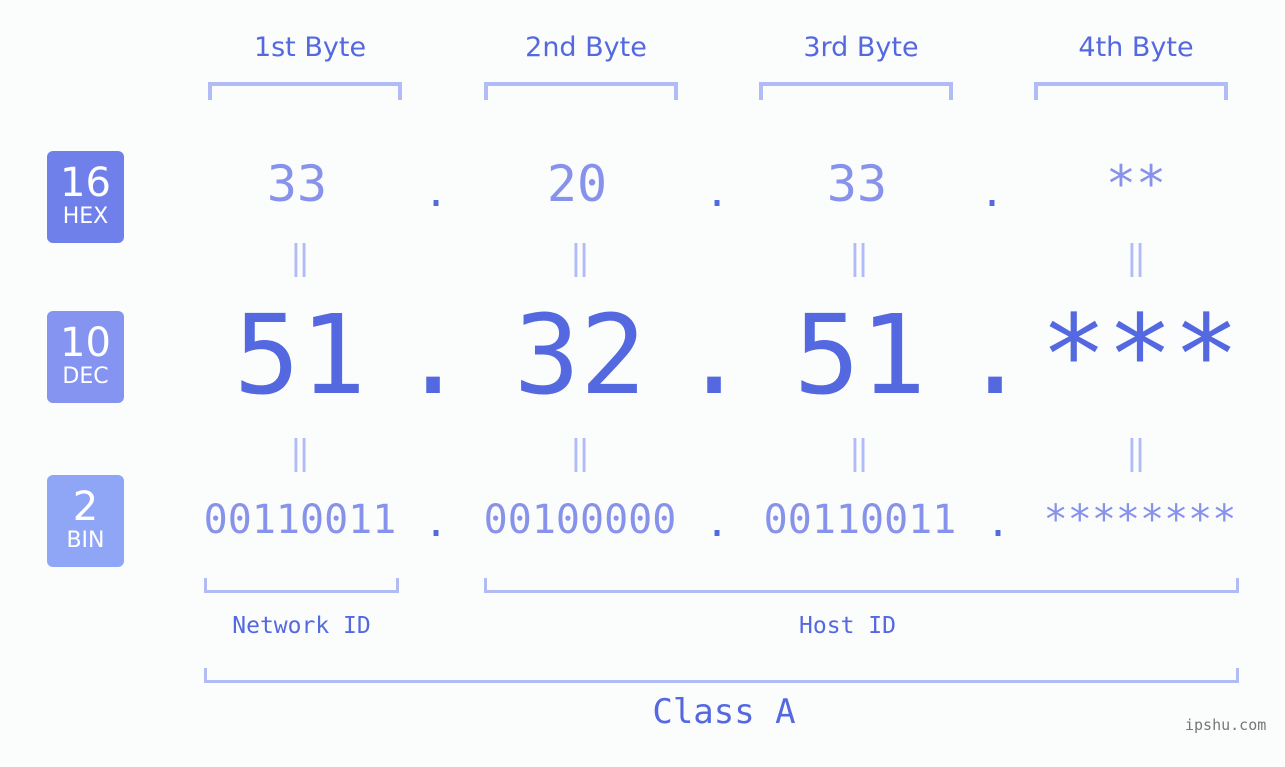  I want to click on hex-badge-label: HEX, so click(85, 216).